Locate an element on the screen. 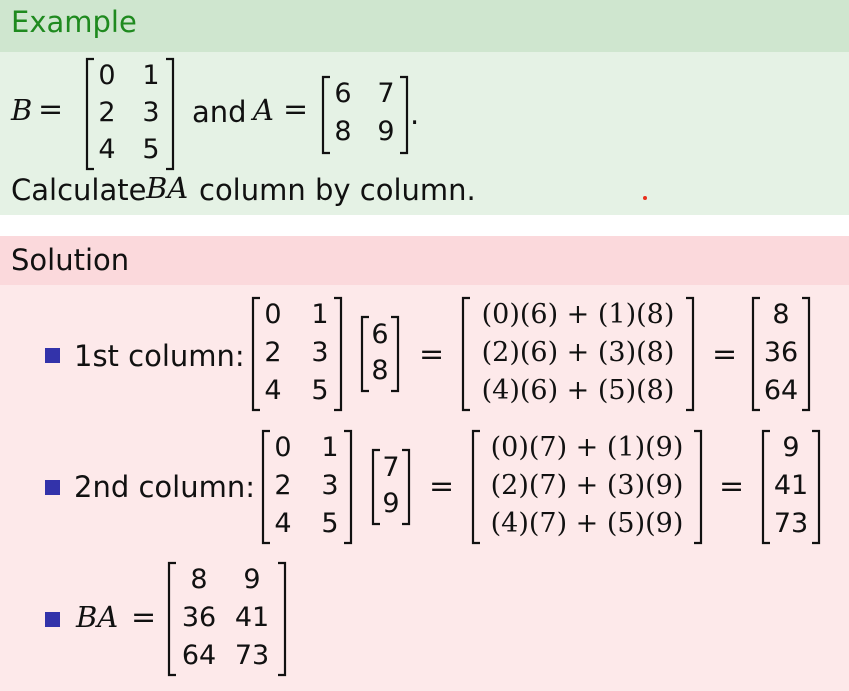 This screenshot has width=849, height=691. final-matrix: 8 9 36 41 64 73 is located at coordinates (227, 619).